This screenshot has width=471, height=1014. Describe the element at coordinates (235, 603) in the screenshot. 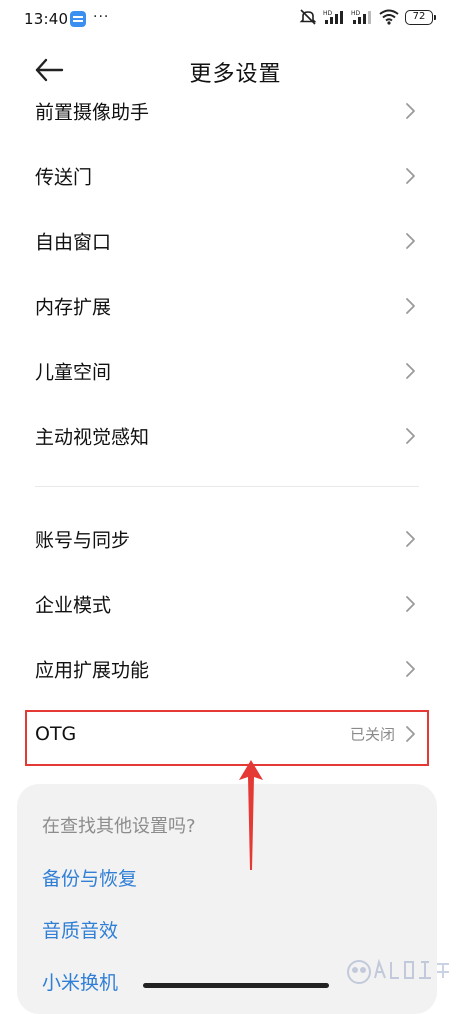

I see `setting-row-enterprise-mode: 企业模式` at that location.